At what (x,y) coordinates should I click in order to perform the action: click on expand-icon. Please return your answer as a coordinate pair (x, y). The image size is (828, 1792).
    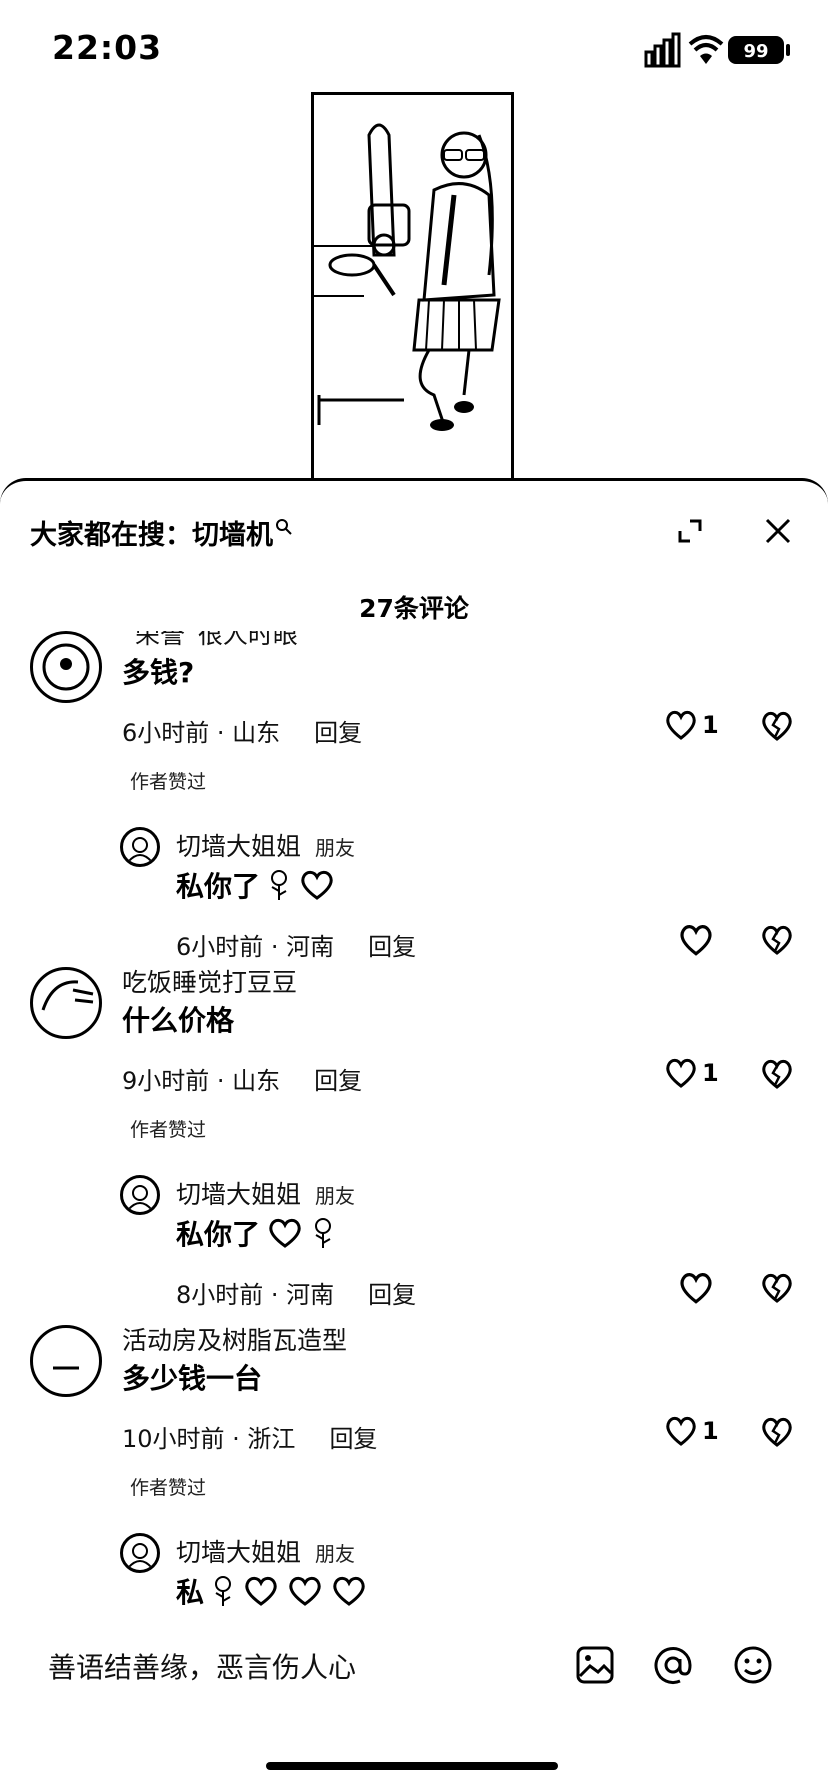
    Looking at the image, I should click on (690, 531).